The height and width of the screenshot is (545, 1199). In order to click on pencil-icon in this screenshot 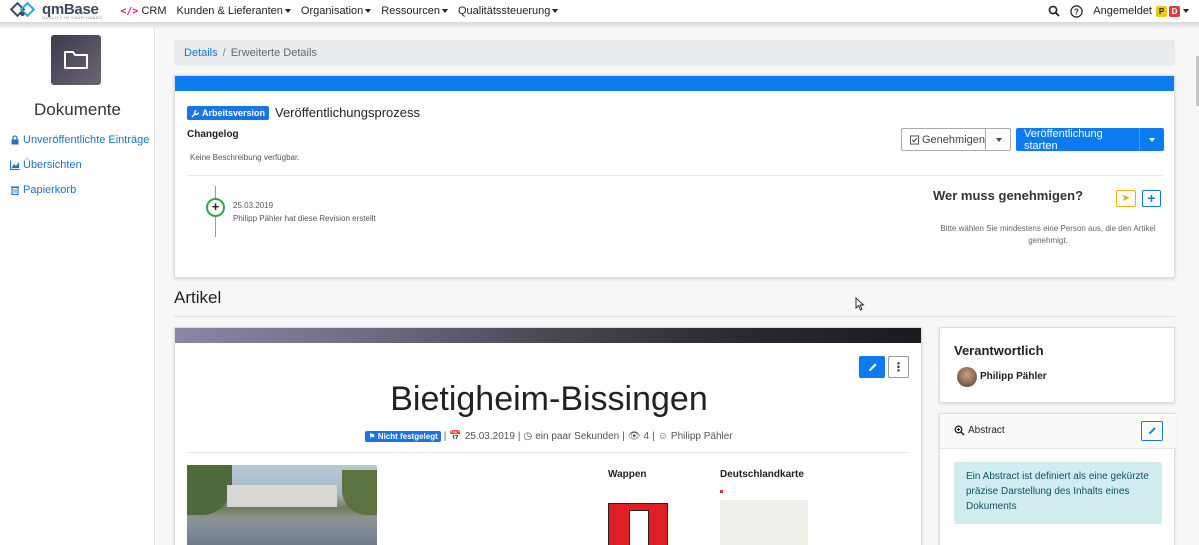, I will do `click(872, 367)`.